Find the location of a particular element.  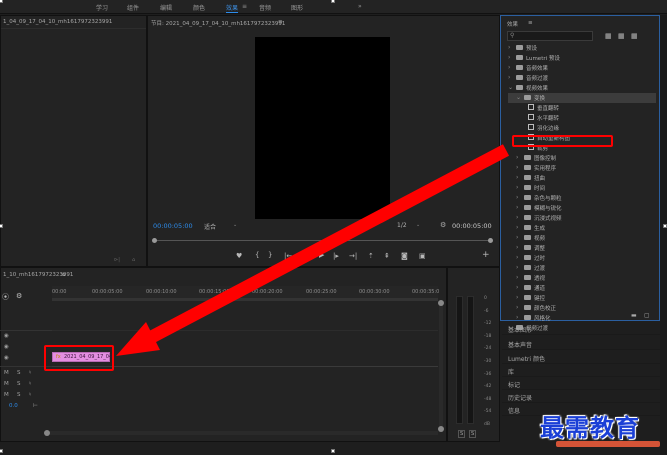

annotation-box-clip is located at coordinates (79, 358).